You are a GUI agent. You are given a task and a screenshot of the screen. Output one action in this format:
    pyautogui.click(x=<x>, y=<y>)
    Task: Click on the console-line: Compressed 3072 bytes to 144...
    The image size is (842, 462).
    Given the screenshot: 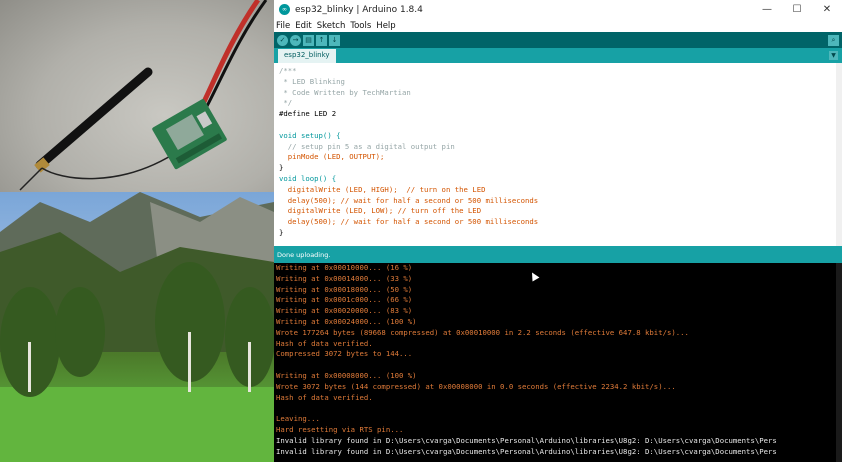 What is the action you would take?
    pyautogui.click(x=344, y=354)
    